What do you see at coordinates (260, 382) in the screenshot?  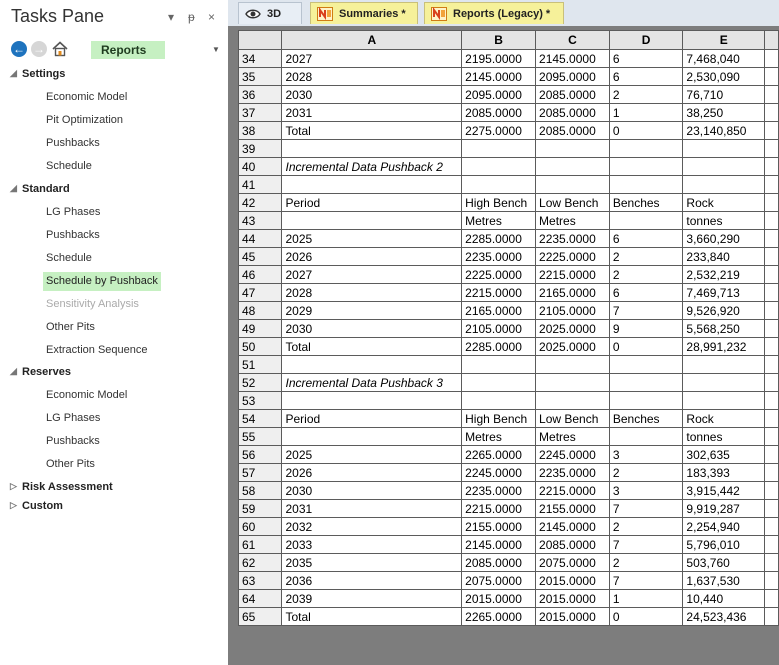 I see `row-header: 52` at bounding box center [260, 382].